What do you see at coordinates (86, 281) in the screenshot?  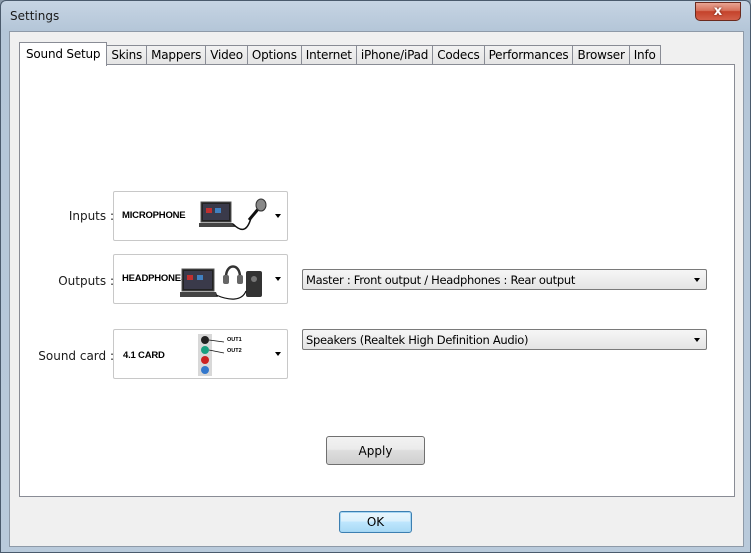 I see `outputs-label: Outputs :` at bounding box center [86, 281].